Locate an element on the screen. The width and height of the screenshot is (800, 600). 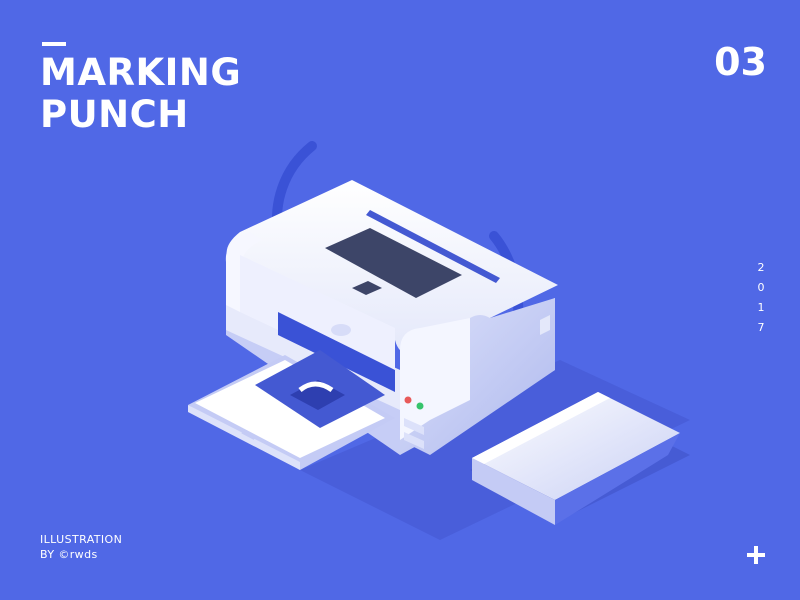
credit-line-2: BY ©rwds is located at coordinates (69, 554).